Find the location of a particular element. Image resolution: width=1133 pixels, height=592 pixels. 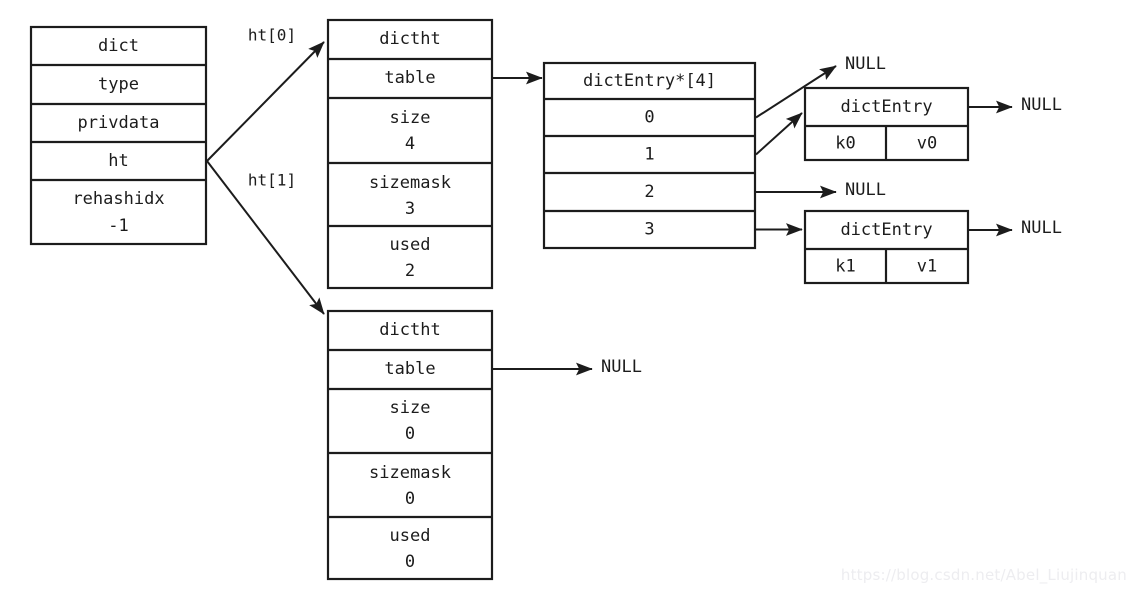

ht1-field-used-value: 0 is located at coordinates (410, 562).